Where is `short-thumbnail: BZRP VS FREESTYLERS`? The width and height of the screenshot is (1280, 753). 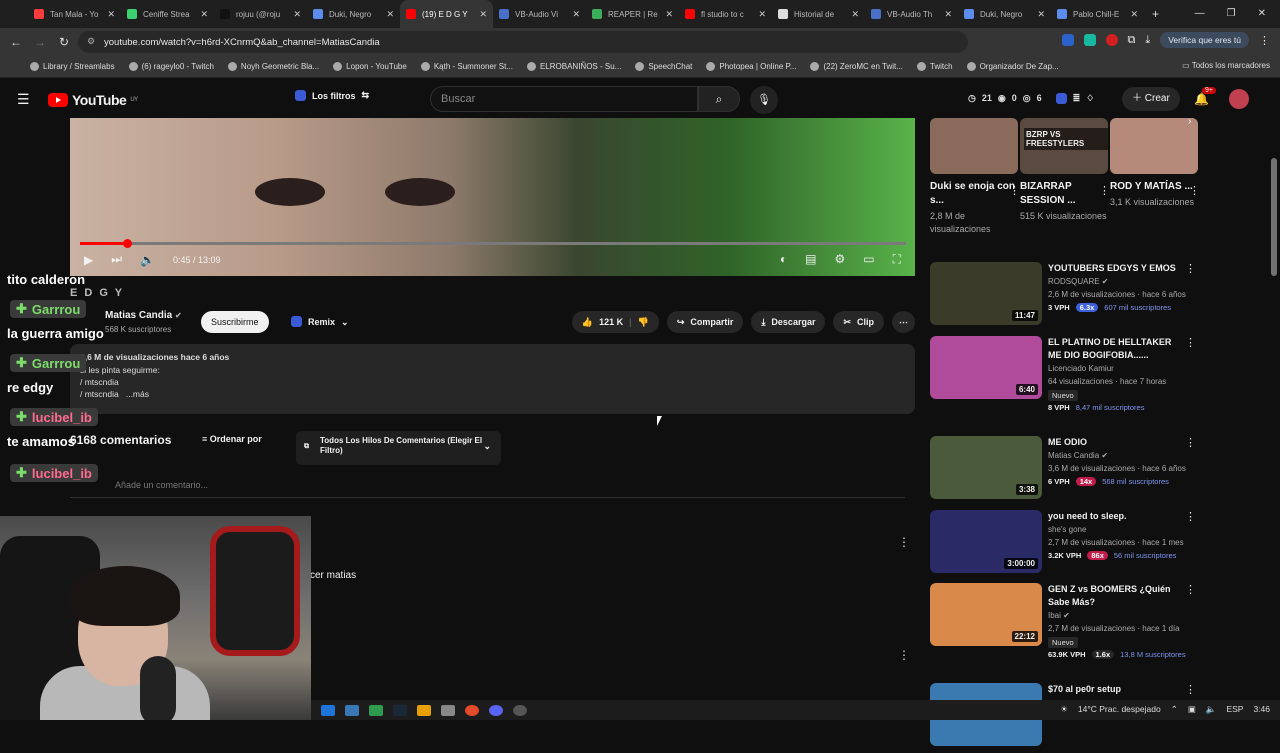
short-thumbnail: BZRP VS FREESTYLERS is located at coordinates (1064, 146).